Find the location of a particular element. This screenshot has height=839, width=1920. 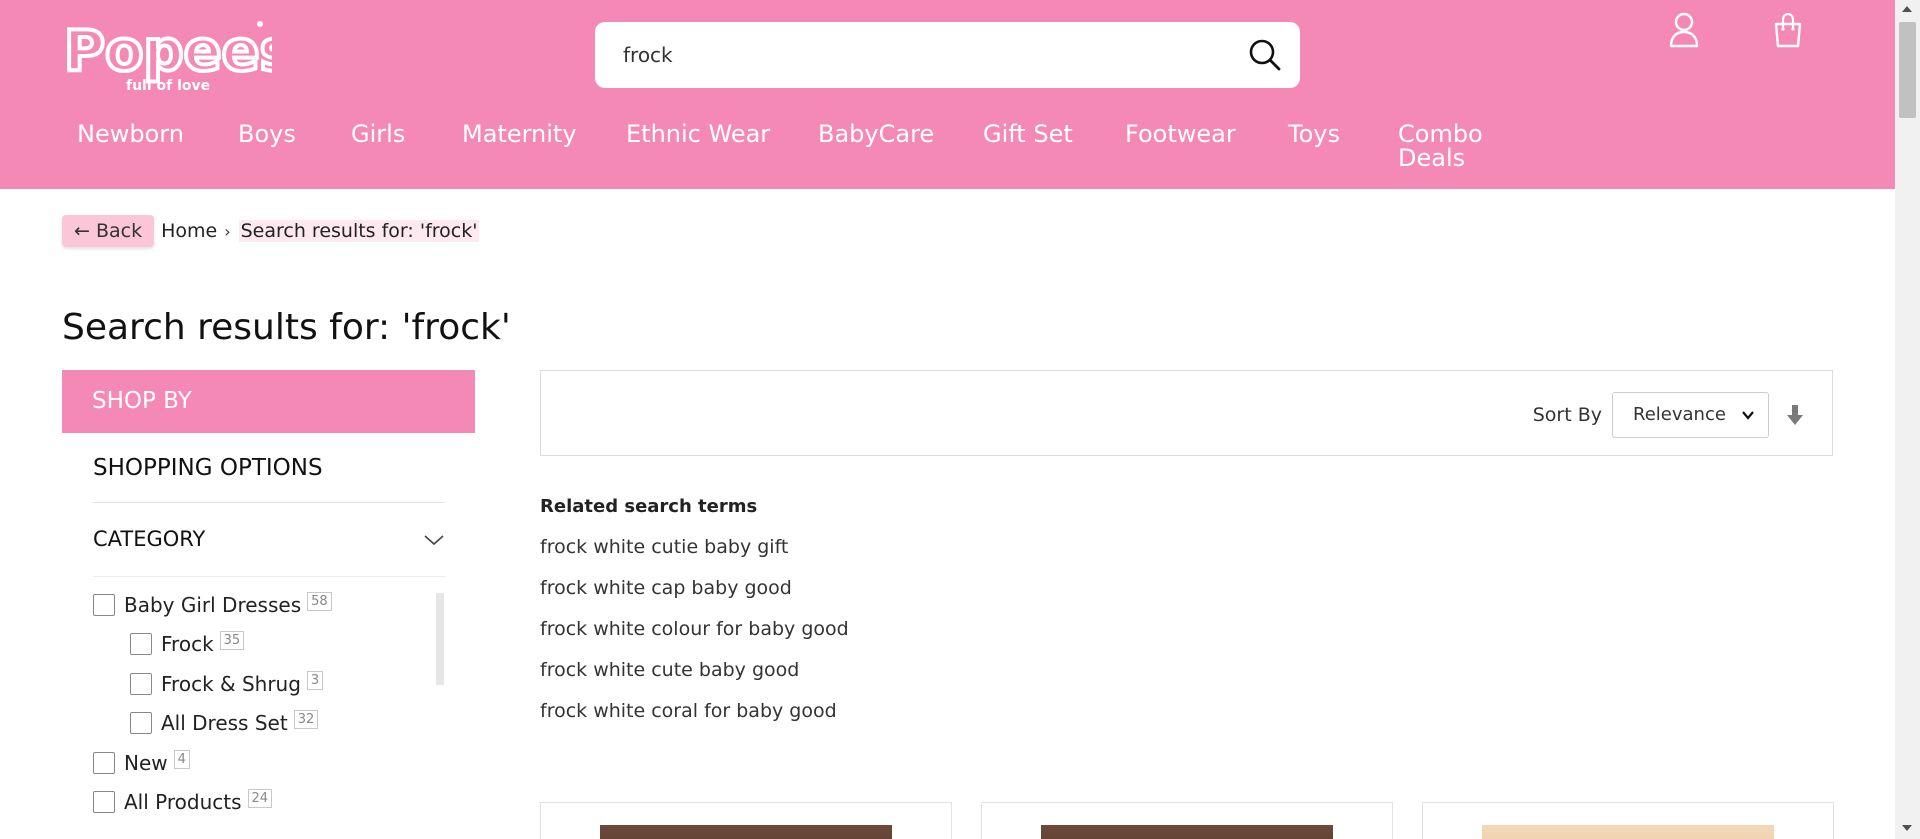

related-term-link: frock white cute baby good is located at coordinates (669, 670).